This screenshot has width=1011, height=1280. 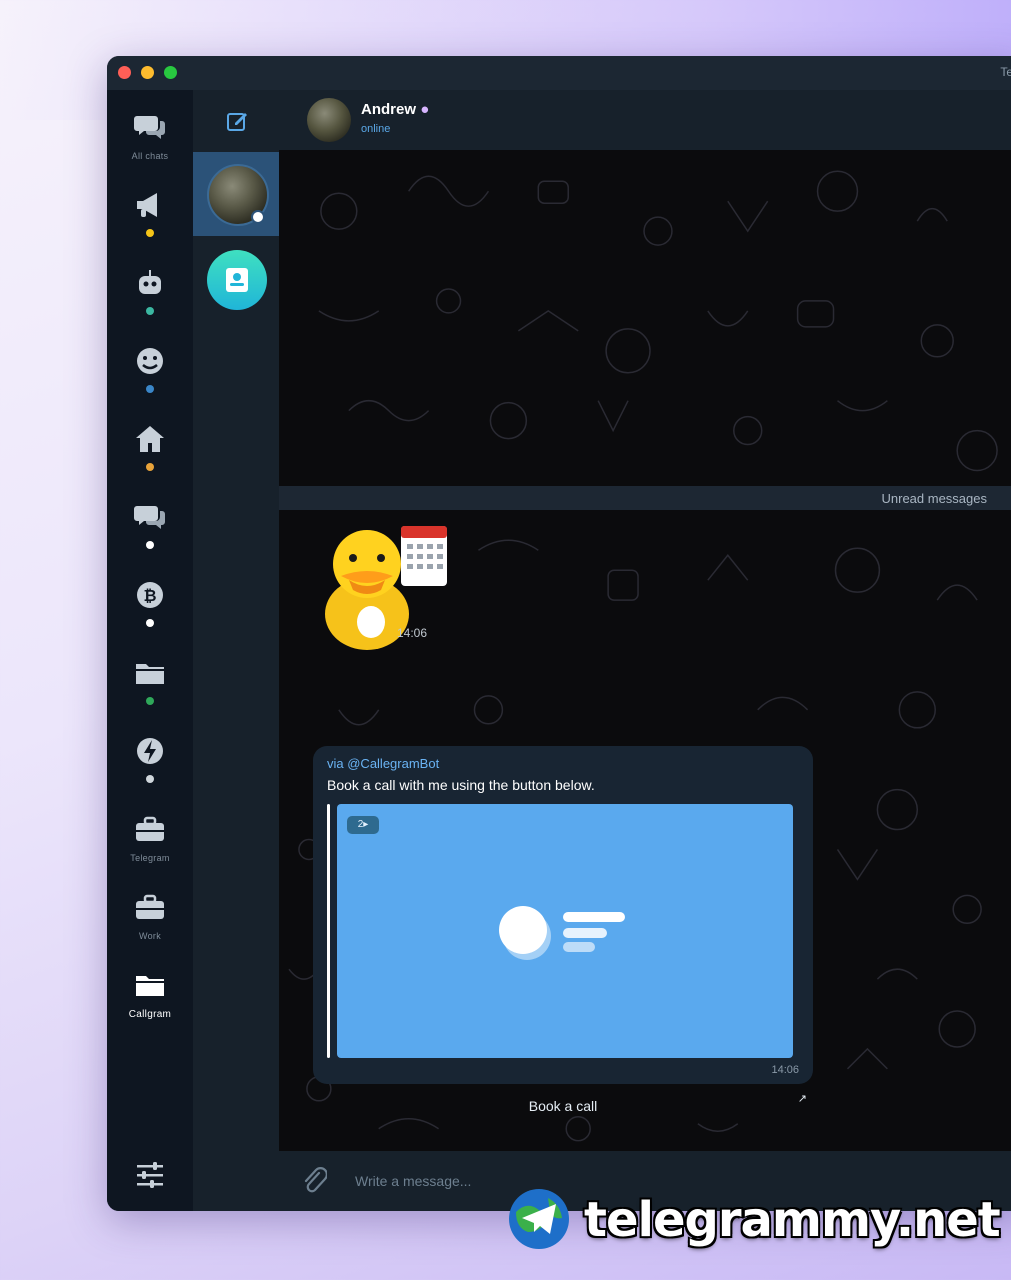 What do you see at coordinates (150, 1014) in the screenshot?
I see `folder-label: Callgram` at bounding box center [150, 1014].